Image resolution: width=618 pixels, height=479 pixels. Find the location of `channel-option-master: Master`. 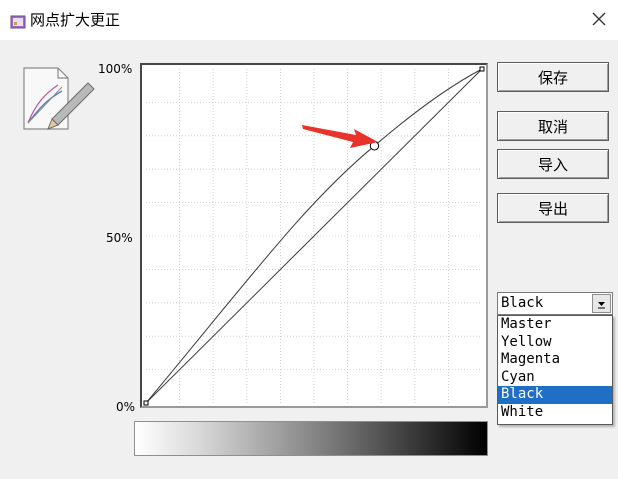

channel-option-master: Master is located at coordinates (555, 325).